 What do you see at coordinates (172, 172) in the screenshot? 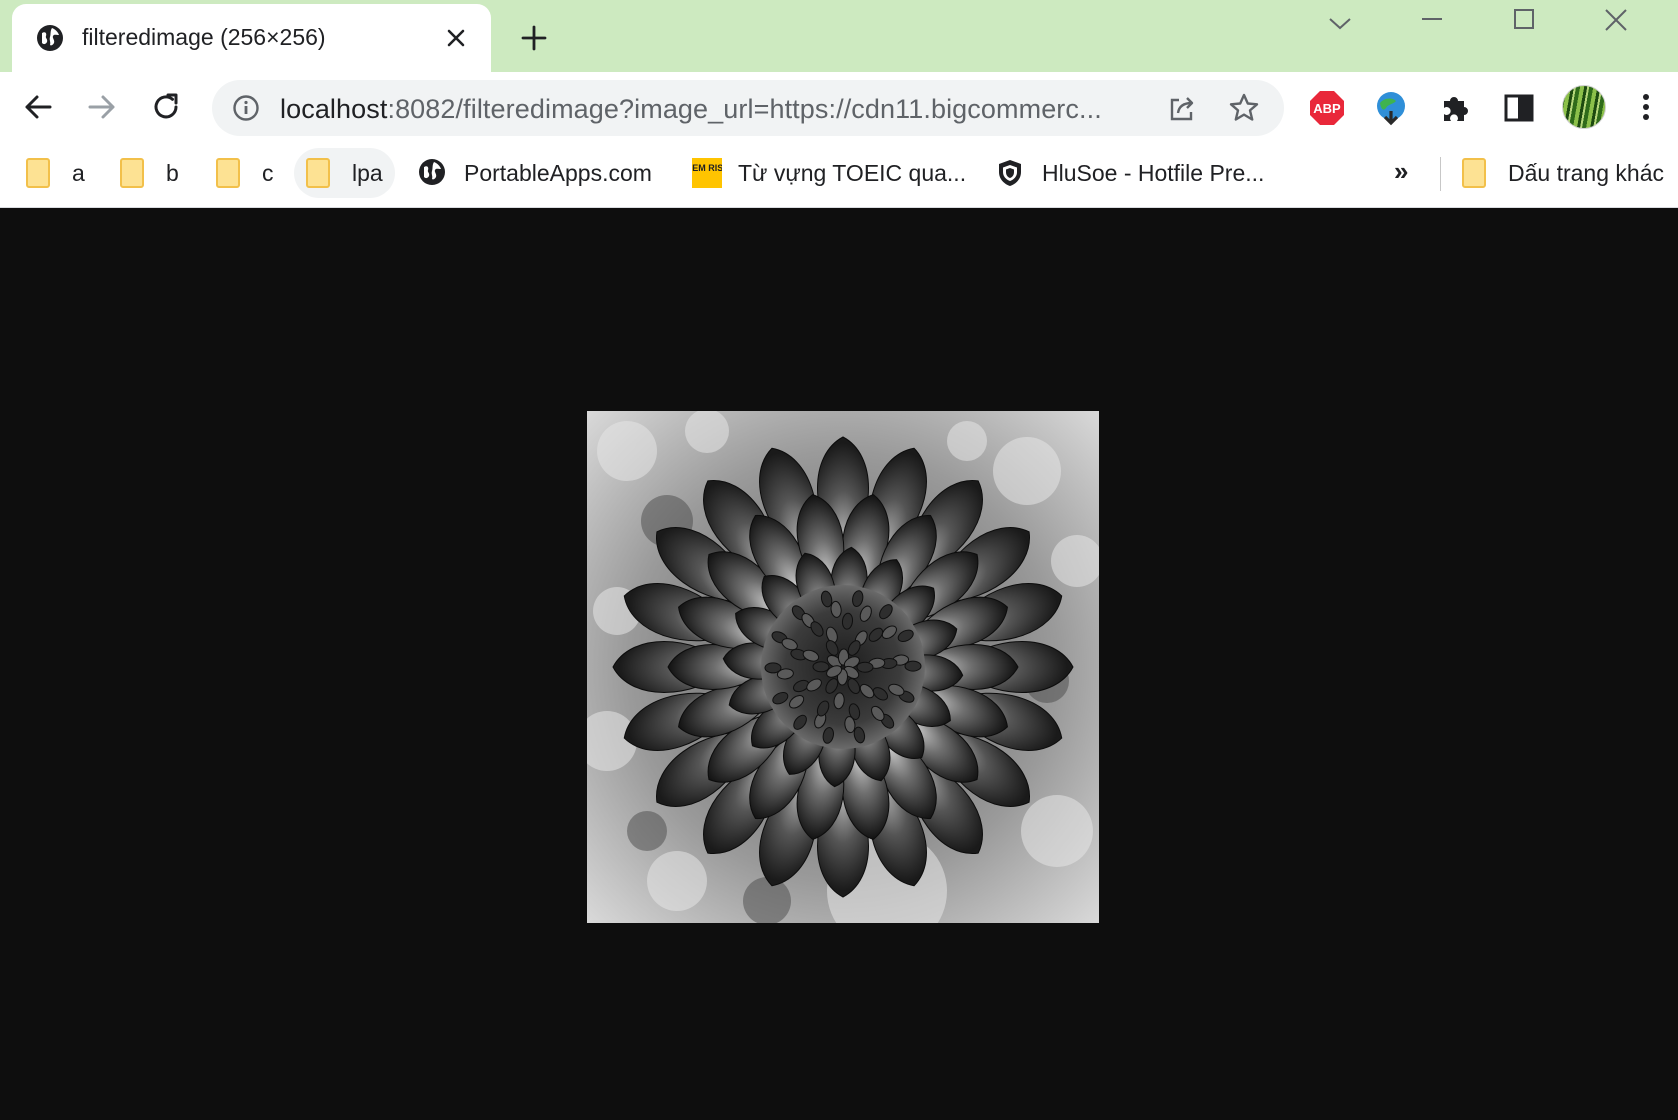
I see `bookmark-label: b` at bounding box center [172, 172].